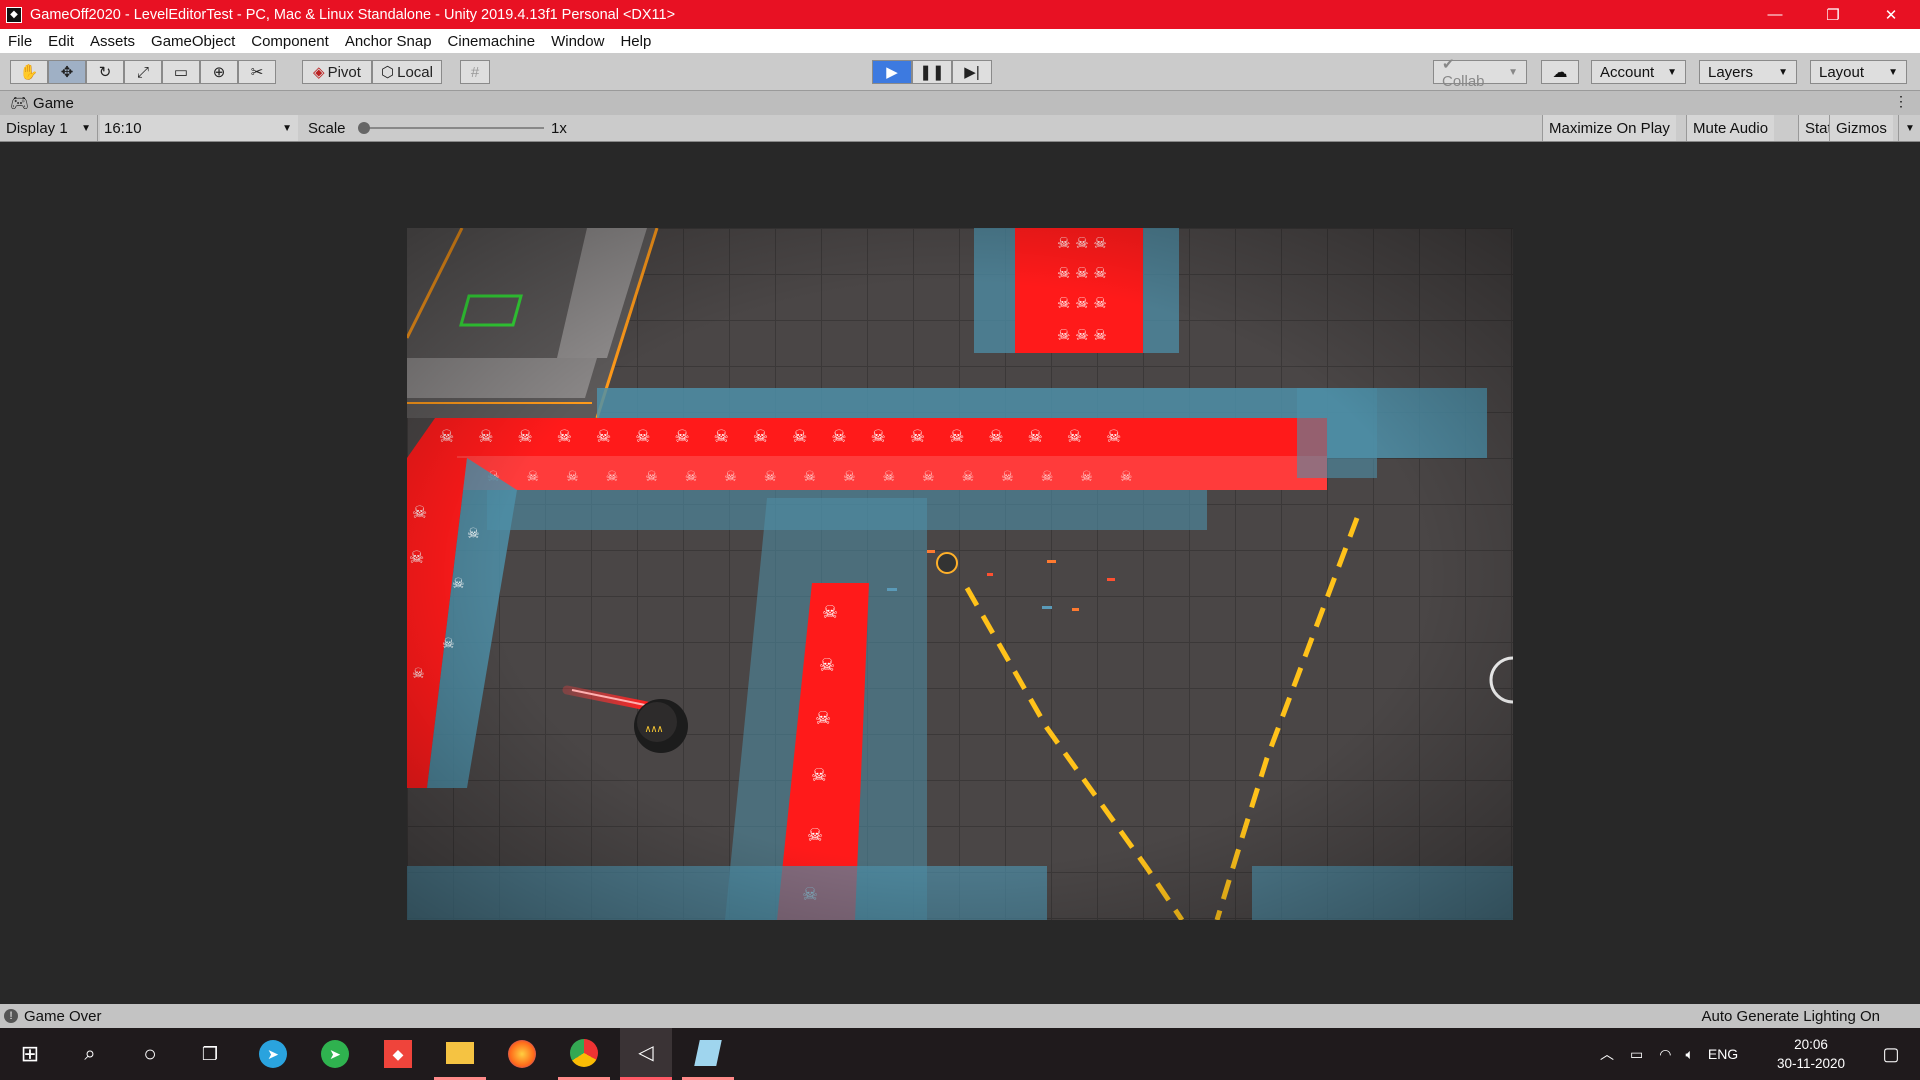 This screenshot has height=1080, width=1920. I want to click on rotate-tool-button: ↻, so click(105, 72).